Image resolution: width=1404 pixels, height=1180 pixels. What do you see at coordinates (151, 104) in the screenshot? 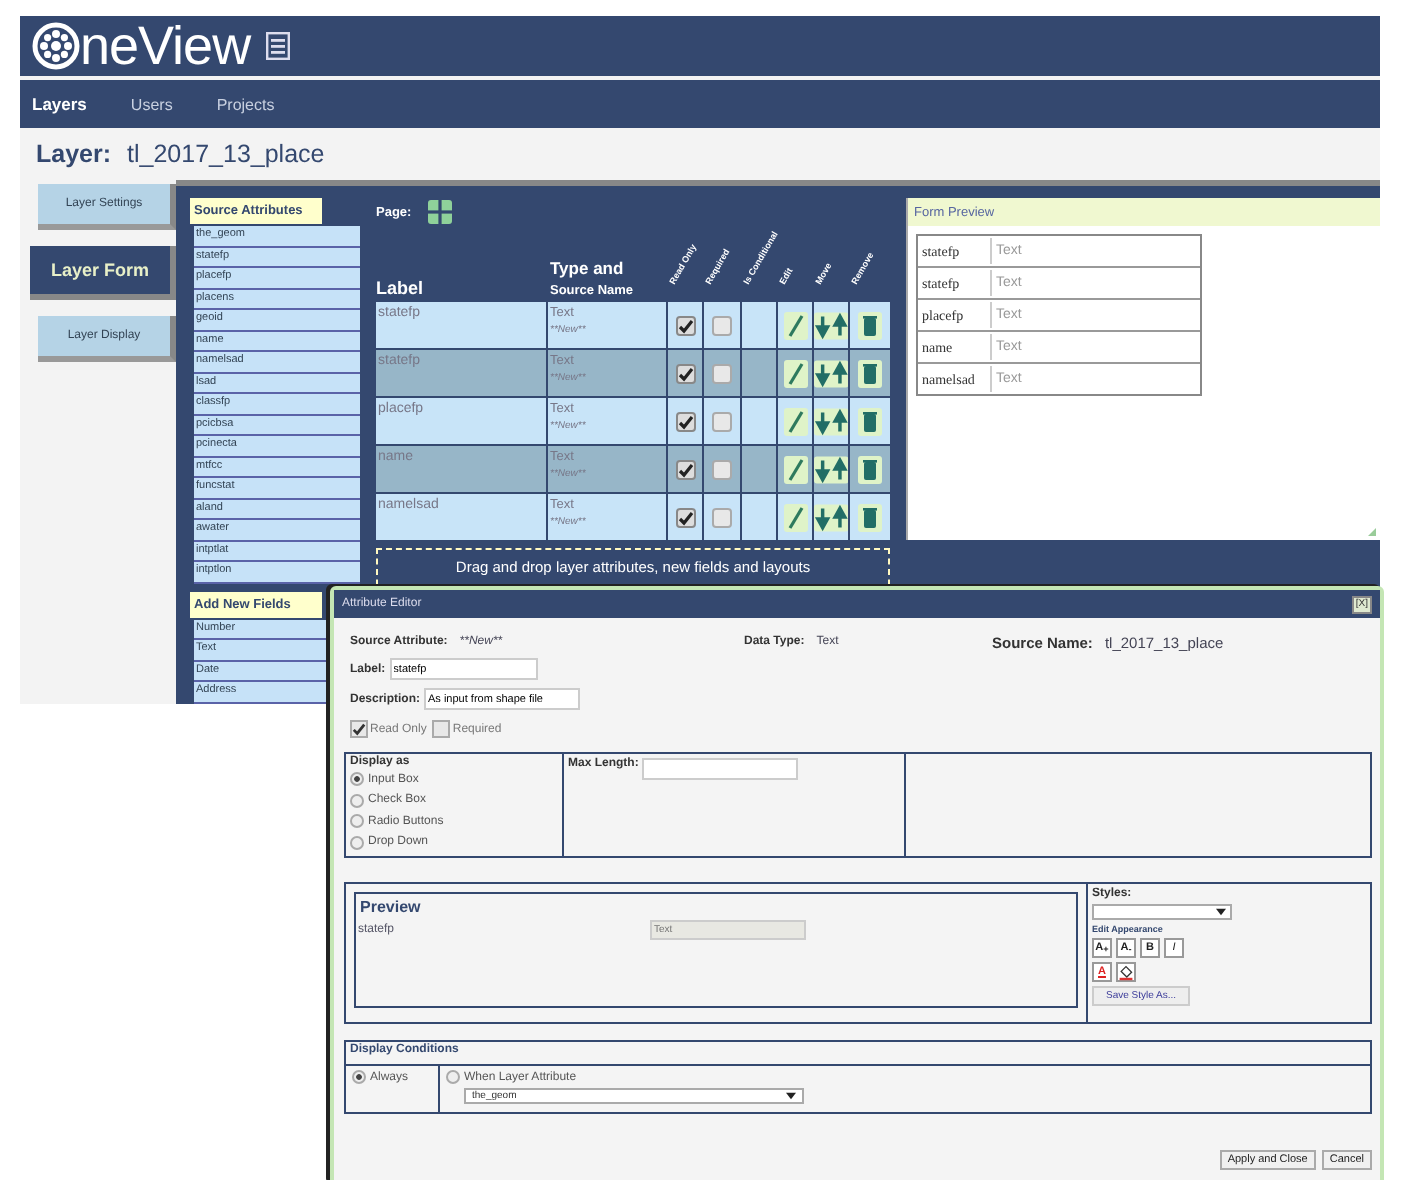
I see `nav-tab: Users` at bounding box center [151, 104].